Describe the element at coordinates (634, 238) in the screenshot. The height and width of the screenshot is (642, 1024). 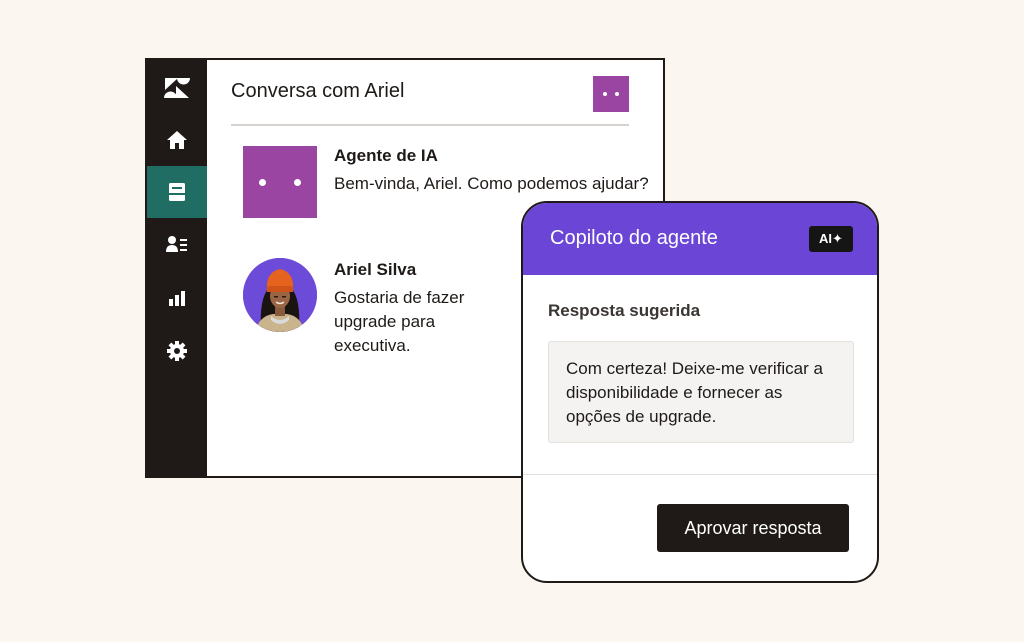
I see `copilot-title: Copiloto do agente` at that location.